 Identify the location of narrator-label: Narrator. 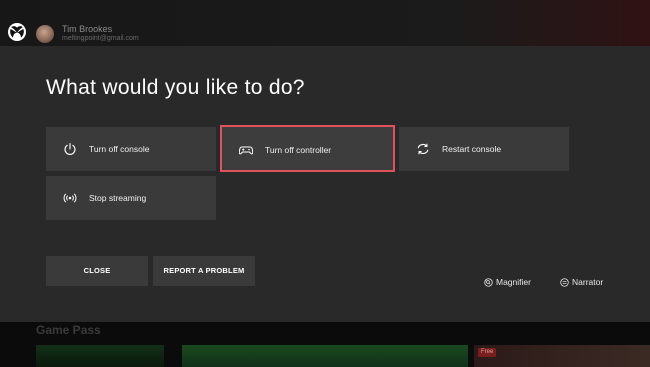
(588, 282).